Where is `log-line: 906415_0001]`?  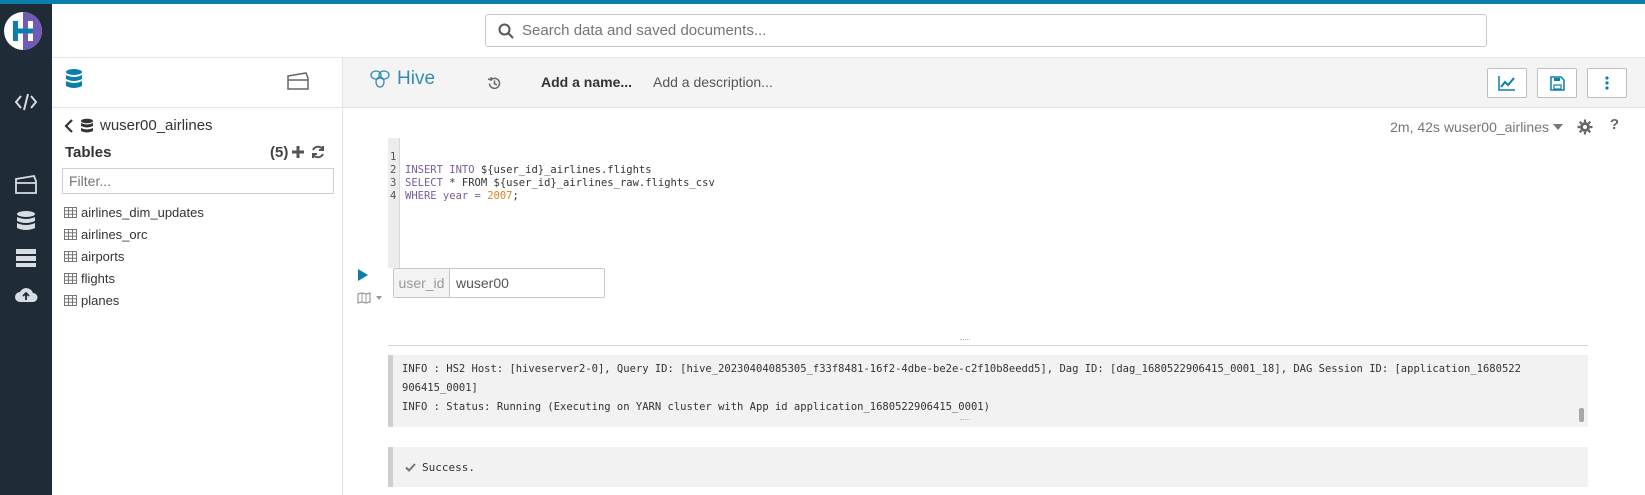
log-line: 906415_0001] is located at coordinates (440, 388).